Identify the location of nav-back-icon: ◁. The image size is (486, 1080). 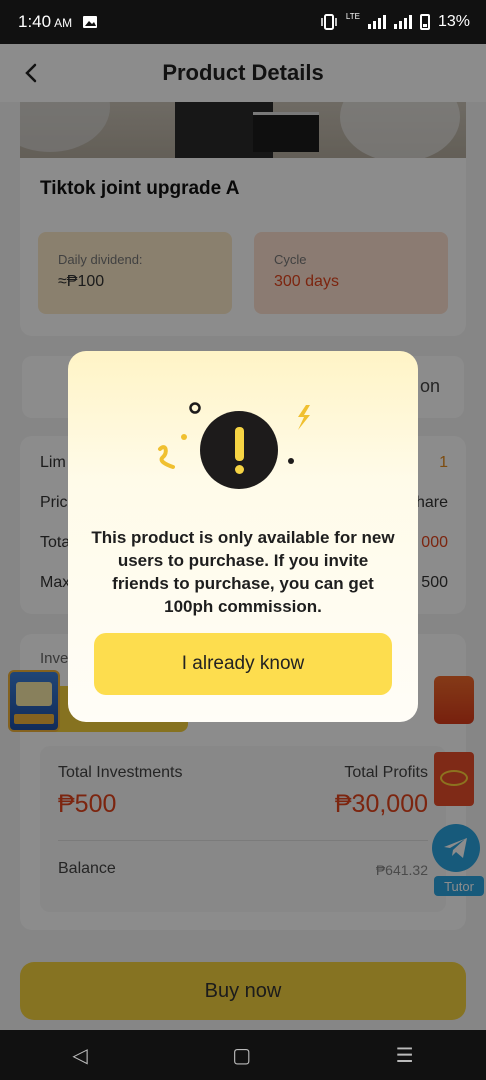
(79, 1055).